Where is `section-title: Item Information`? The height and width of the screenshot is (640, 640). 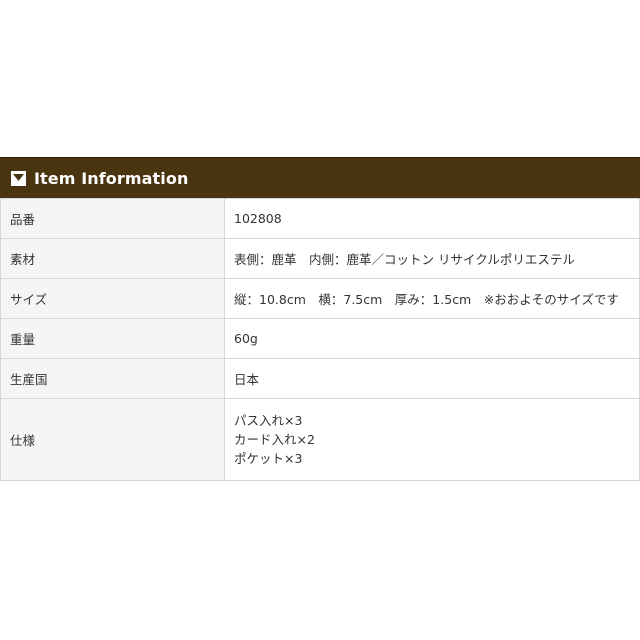
section-title: Item Information is located at coordinates (111, 178).